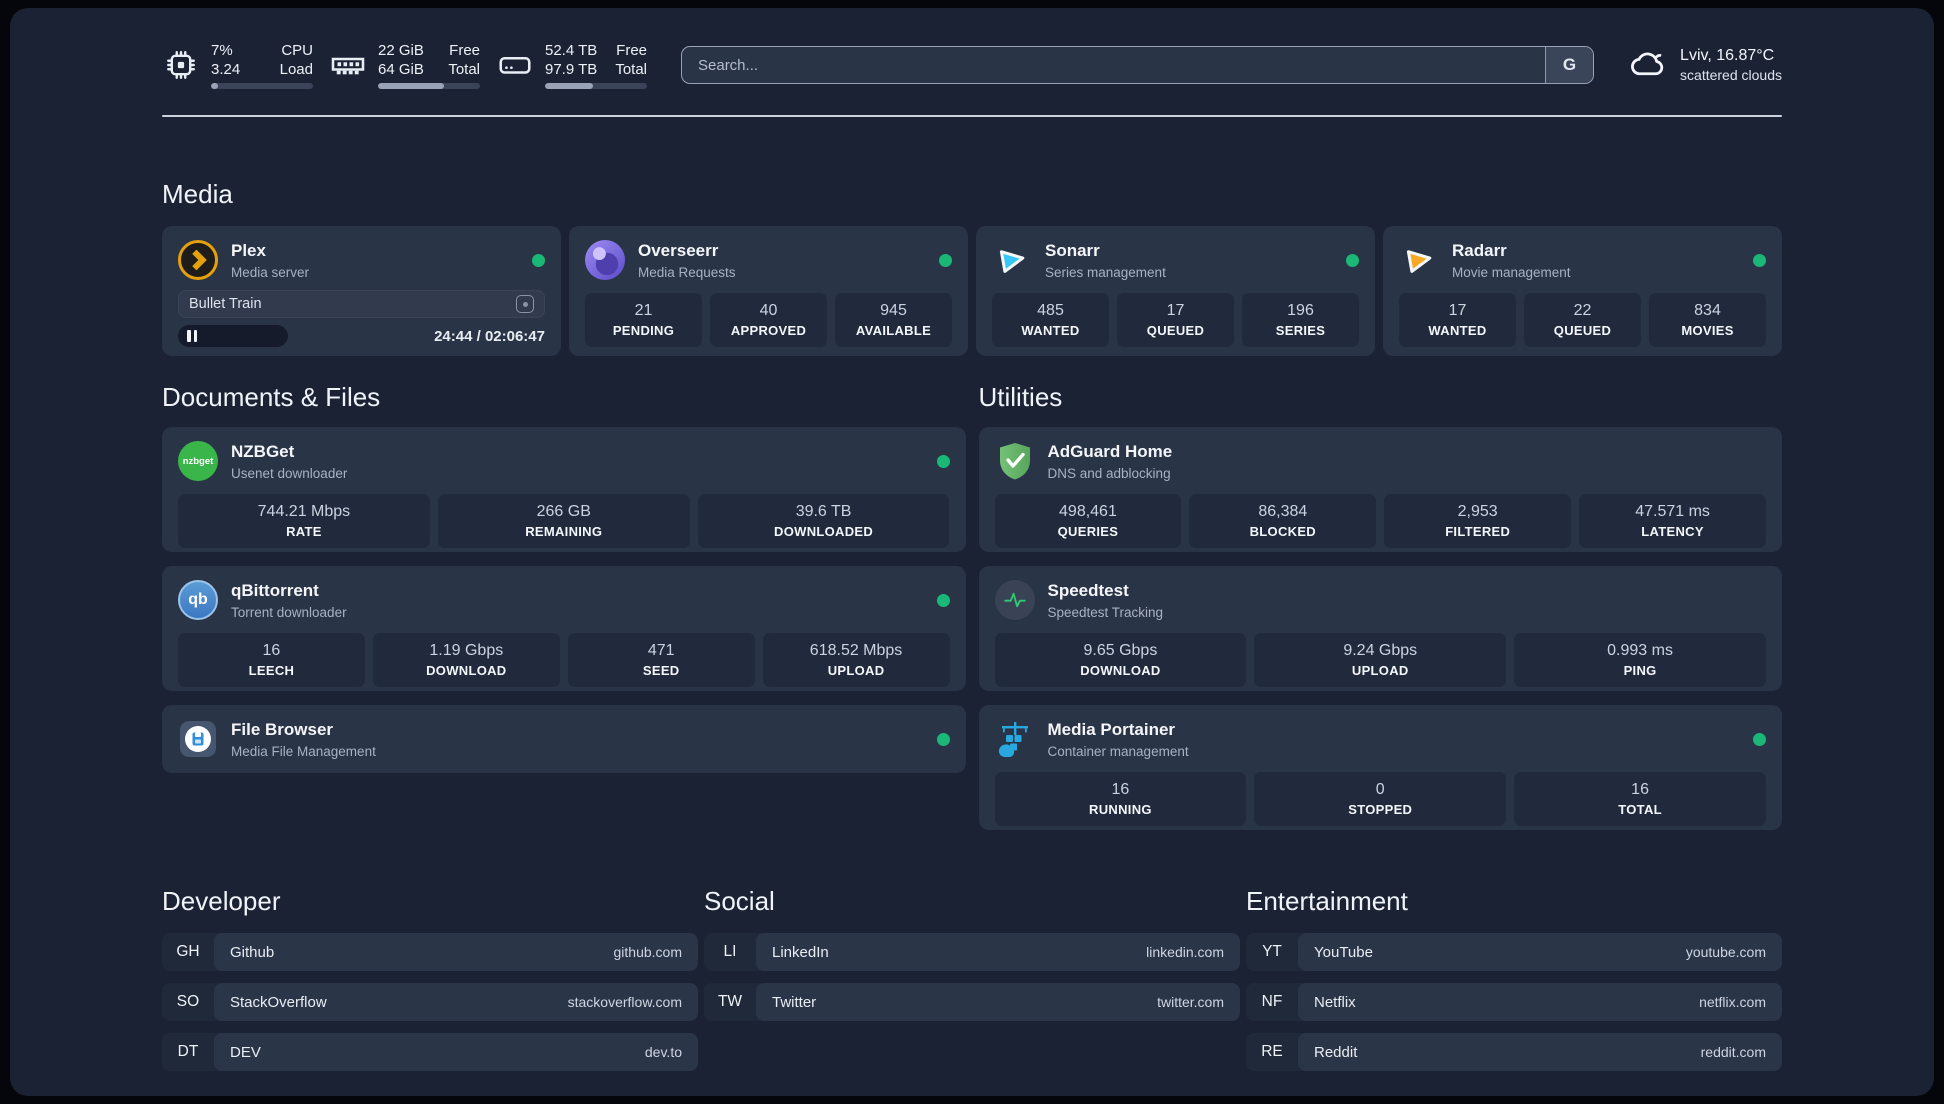 Image resolution: width=1944 pixels, height=1104 pixels. Describe the element at coordinates (823, 521) in the screenshot. I see `stat-tile: 39.6 TB DOWNLOADED` at that location.